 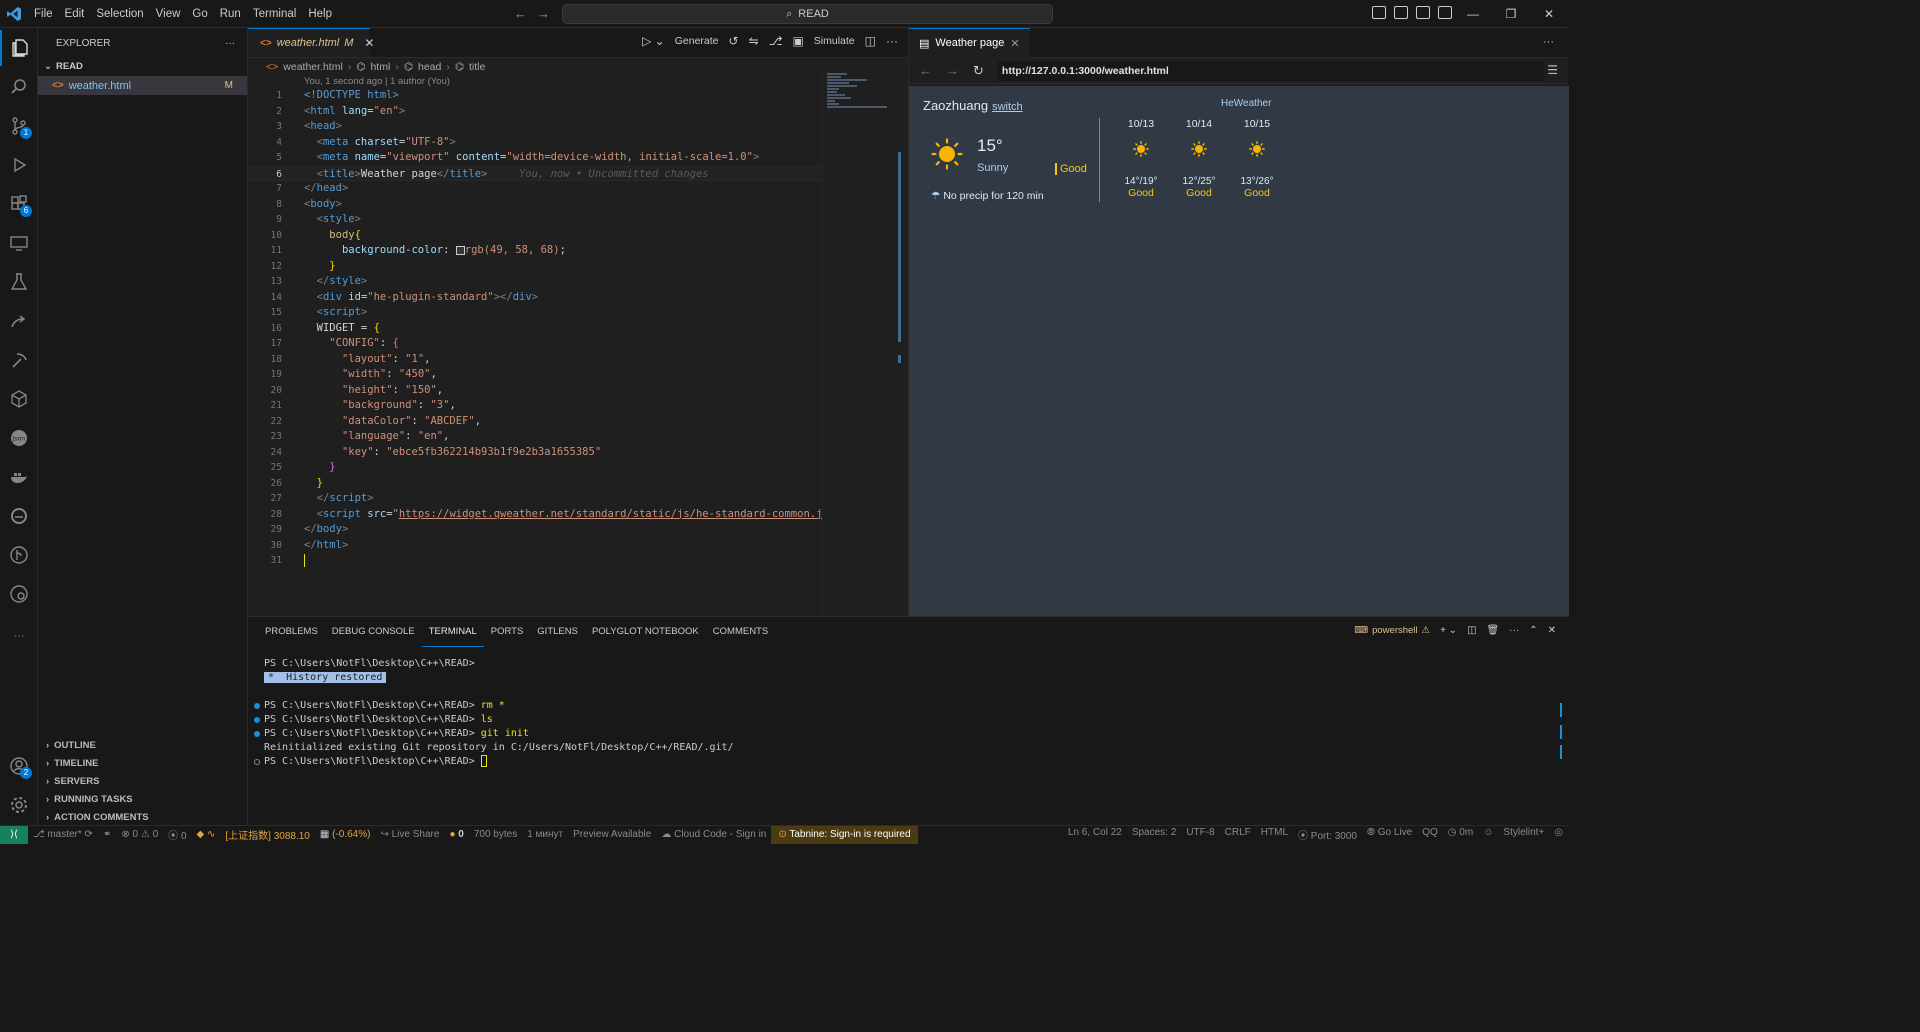 What do you see at coordinates (734, 41) in the screenshot?
I see `history-icon: ↺` at bounding box center [734, 41].